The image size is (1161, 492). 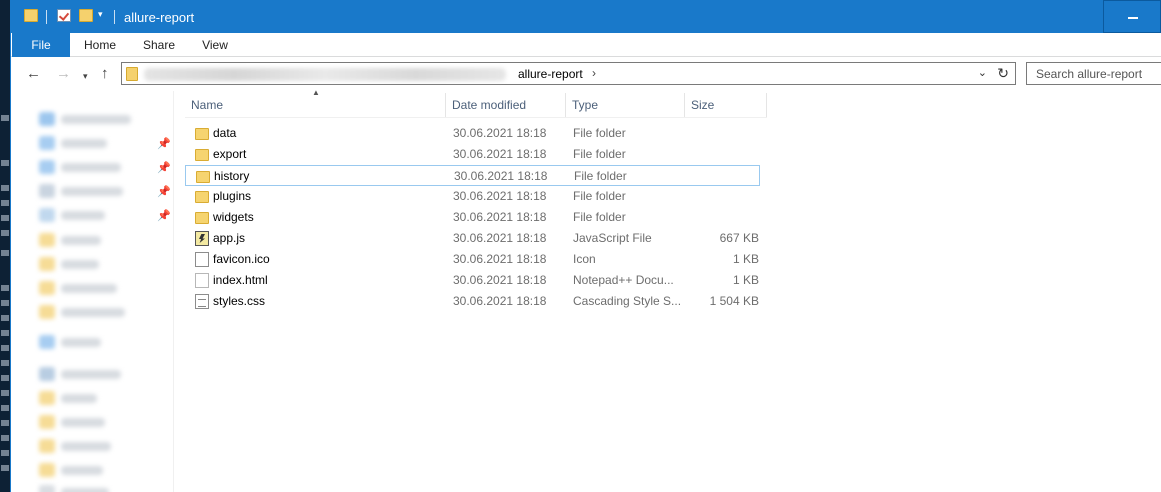 I want to click on file-name: app.js, so click(x=229, y=238).